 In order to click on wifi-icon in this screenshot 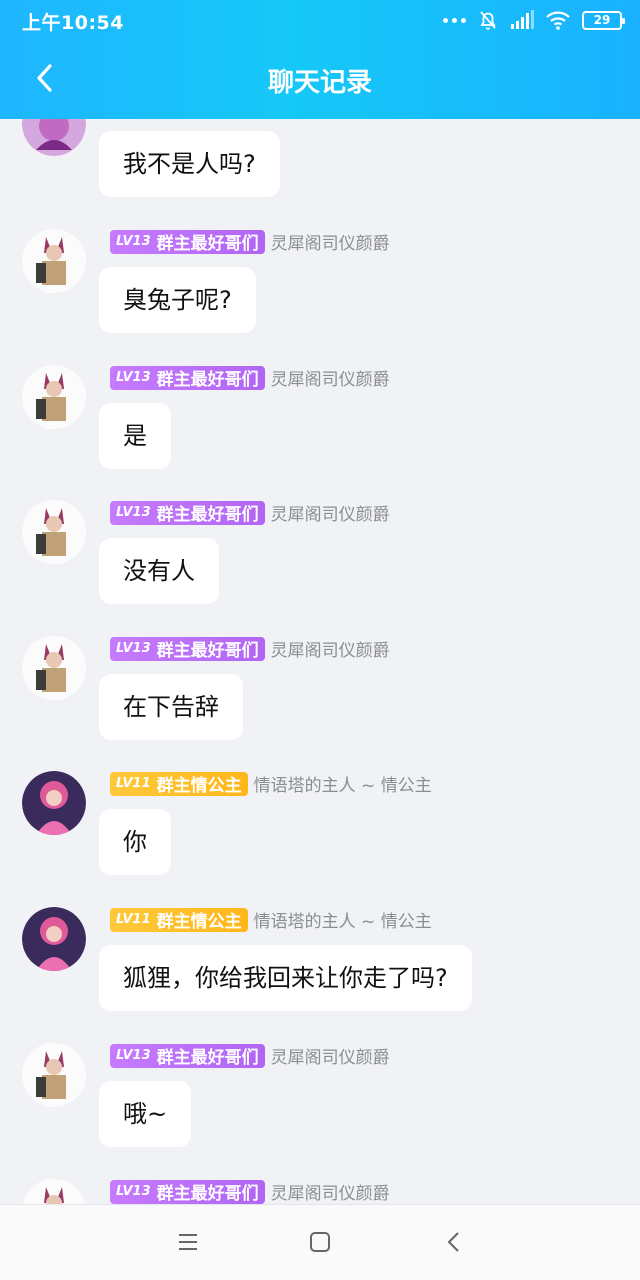, I will do `click(558, 20)`.